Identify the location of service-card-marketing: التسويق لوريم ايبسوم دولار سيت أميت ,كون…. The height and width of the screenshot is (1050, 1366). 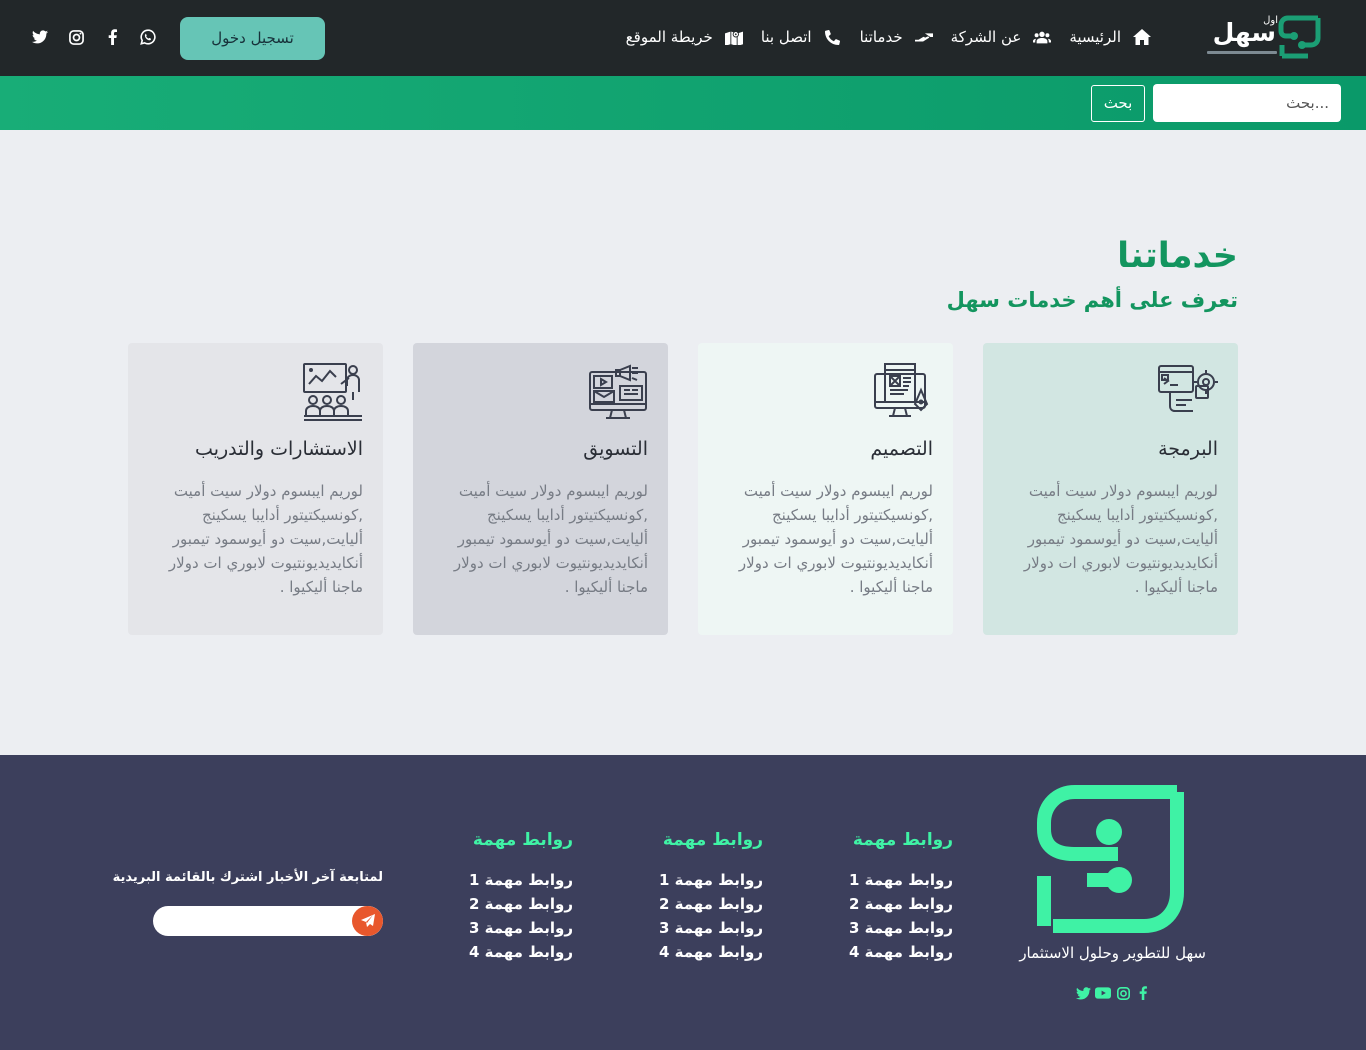
(540, 489).